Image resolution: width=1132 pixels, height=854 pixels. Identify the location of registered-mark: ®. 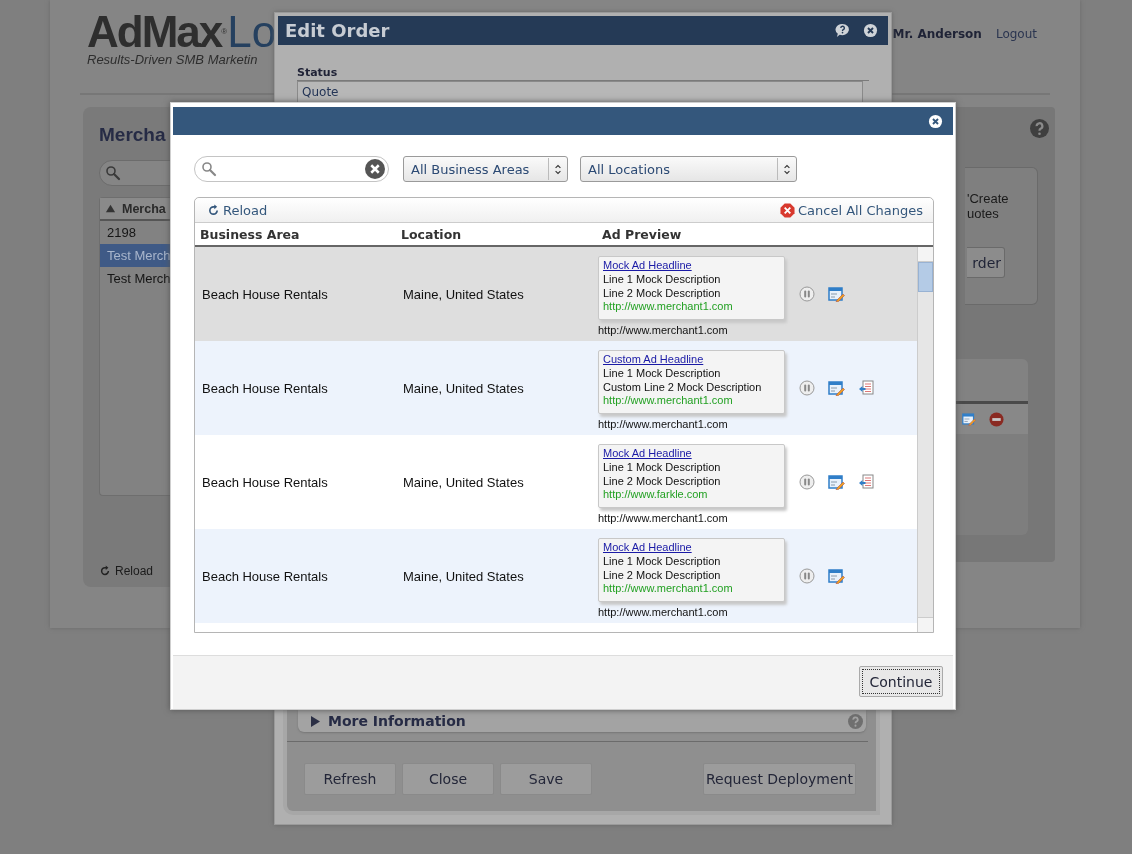
(224, 31).